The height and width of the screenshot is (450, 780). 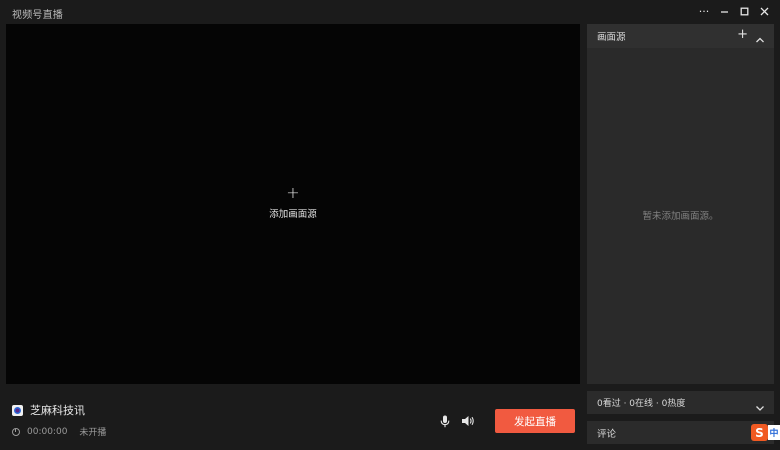 What do you see at coordinates (535, 421) in the screenshot?
I see `start-live-button: 发起直播` at bounding box center [535, 421].